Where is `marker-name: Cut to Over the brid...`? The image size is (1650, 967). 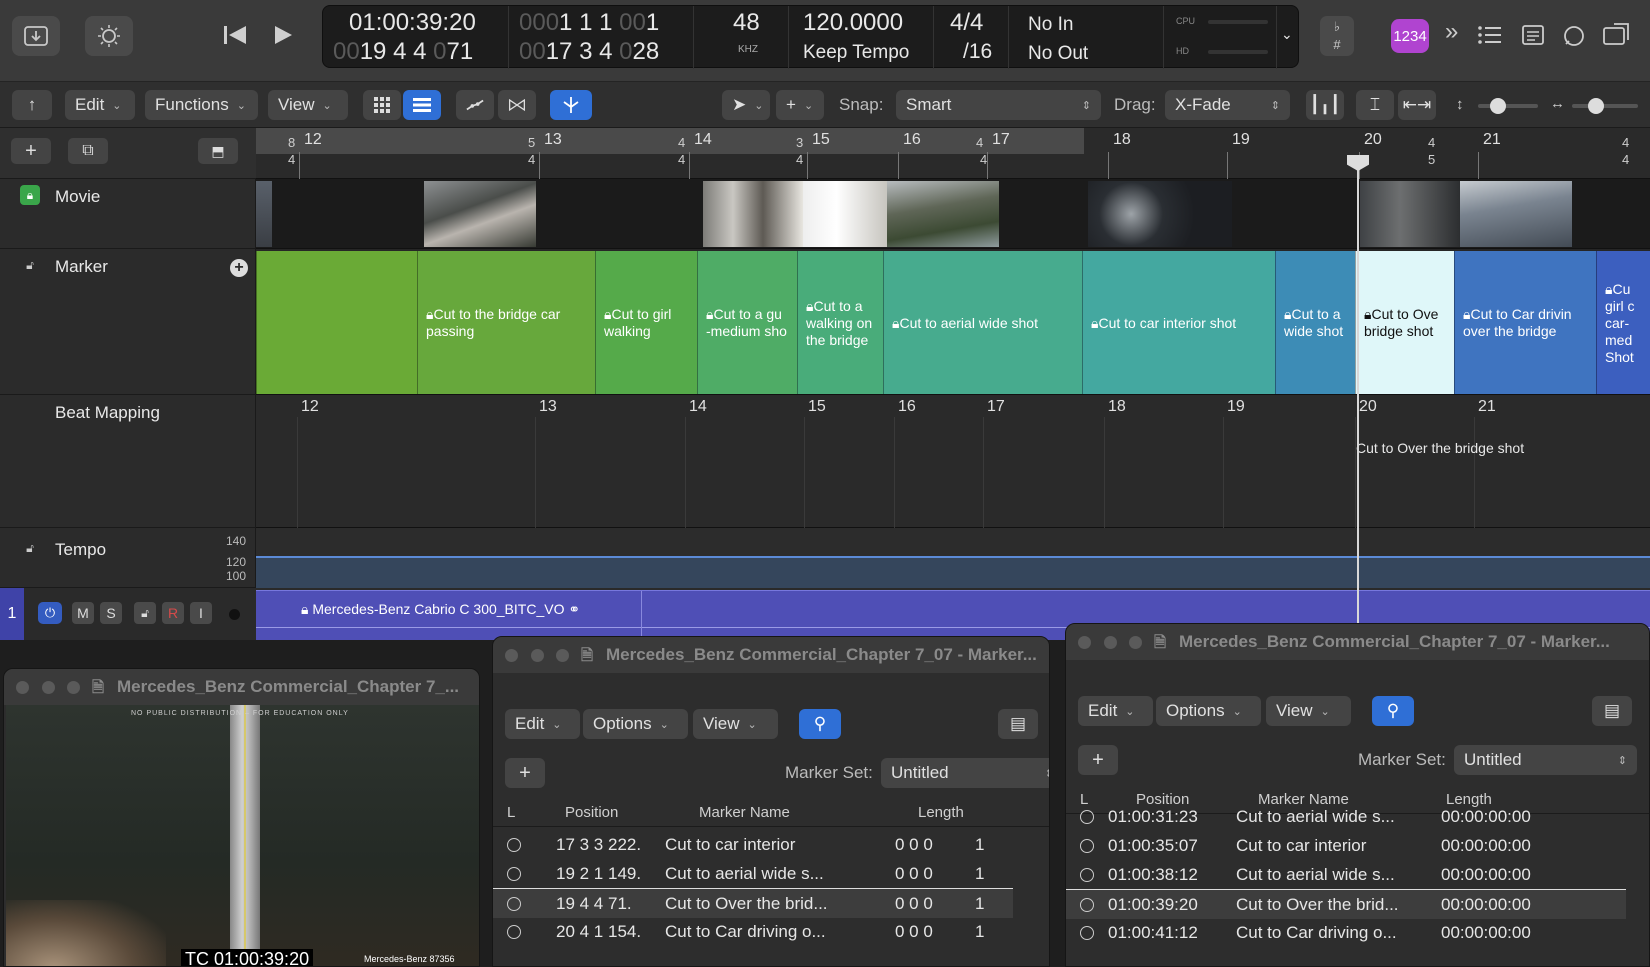
marker-name: Cut to Over the brid... is located at coordinates (1317, 905).